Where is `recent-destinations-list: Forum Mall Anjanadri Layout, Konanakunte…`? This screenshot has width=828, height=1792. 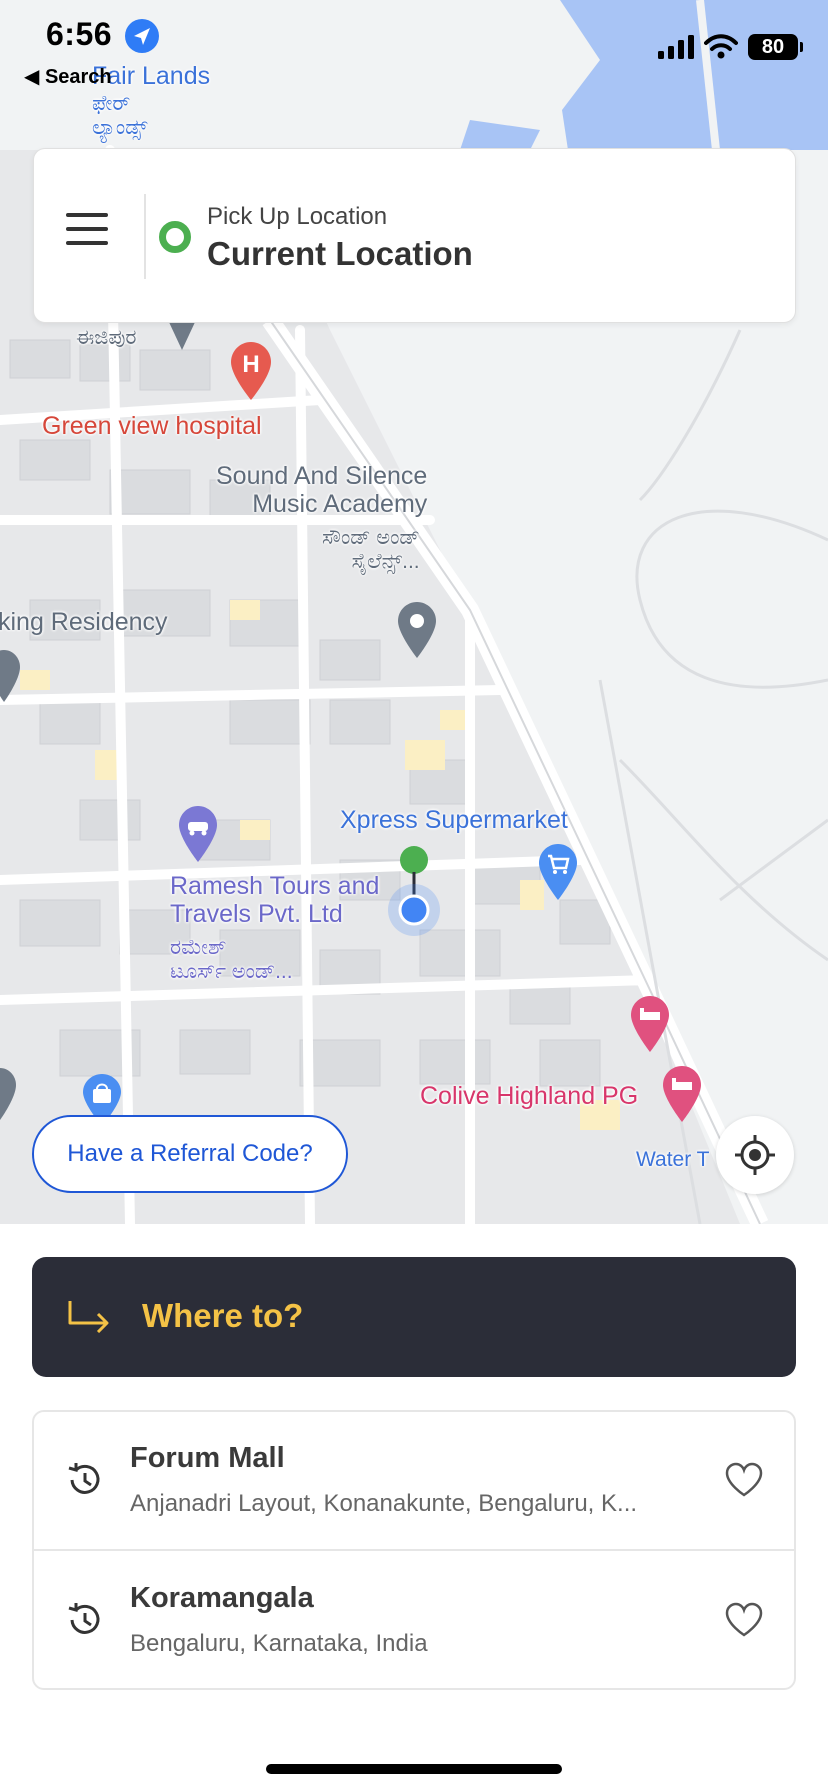
recent-destinations-list: Forum Mall Anjanadri Layout, Konanakunte… is located at coordinates (414, 1550).